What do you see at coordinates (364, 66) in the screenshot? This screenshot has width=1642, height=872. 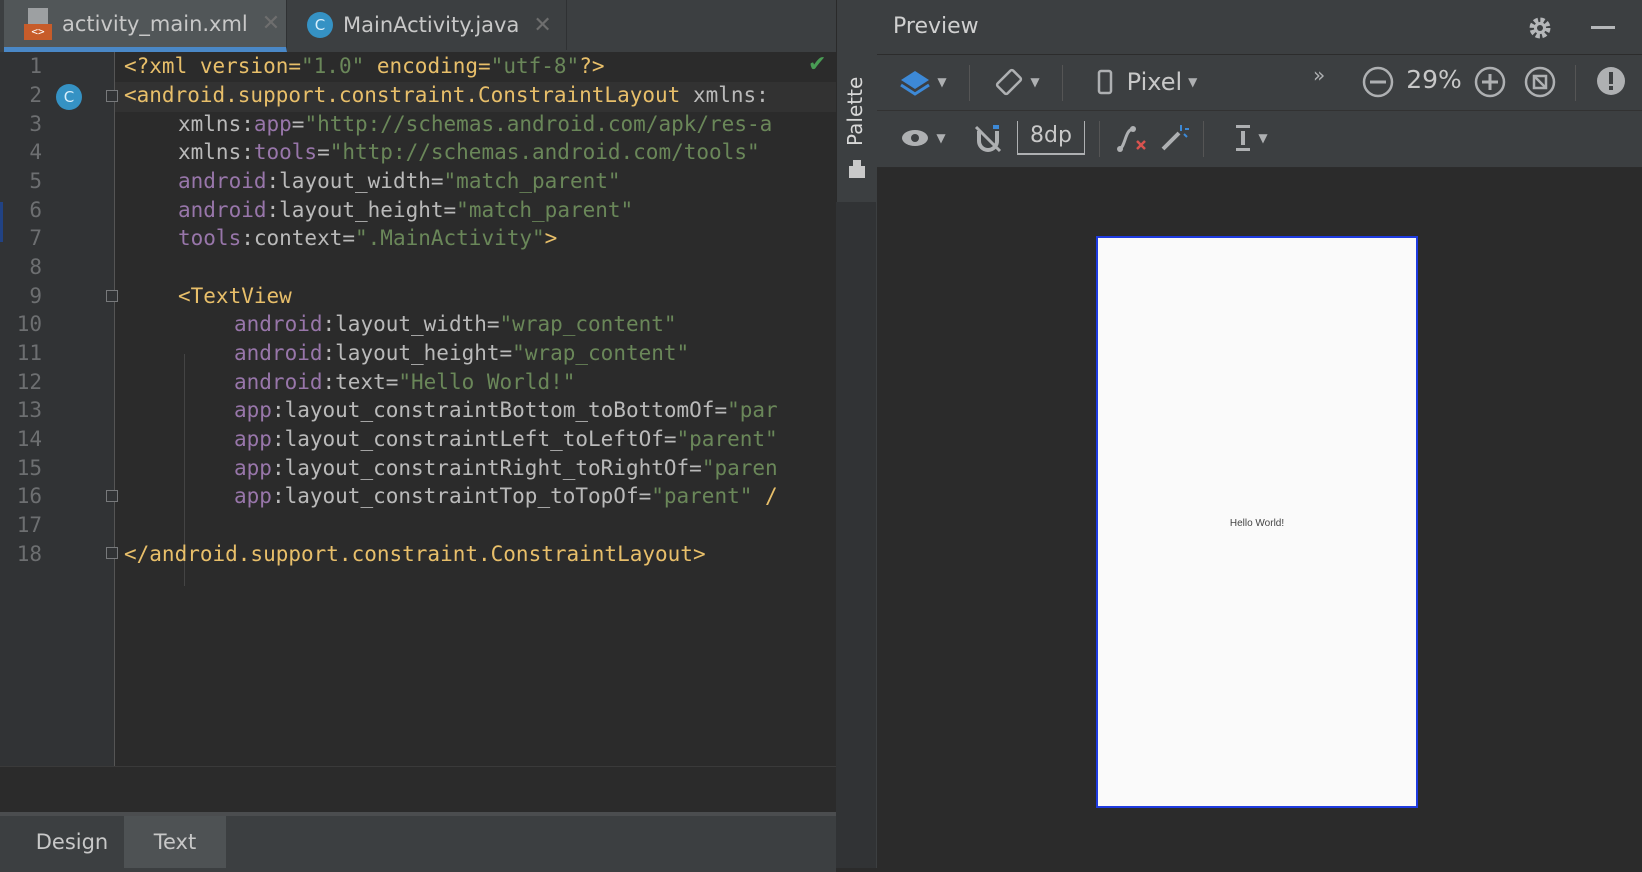 I see `code-line: <?xml version="1.0" encoding="utf-8"?>` at bounding box center [364, 66].